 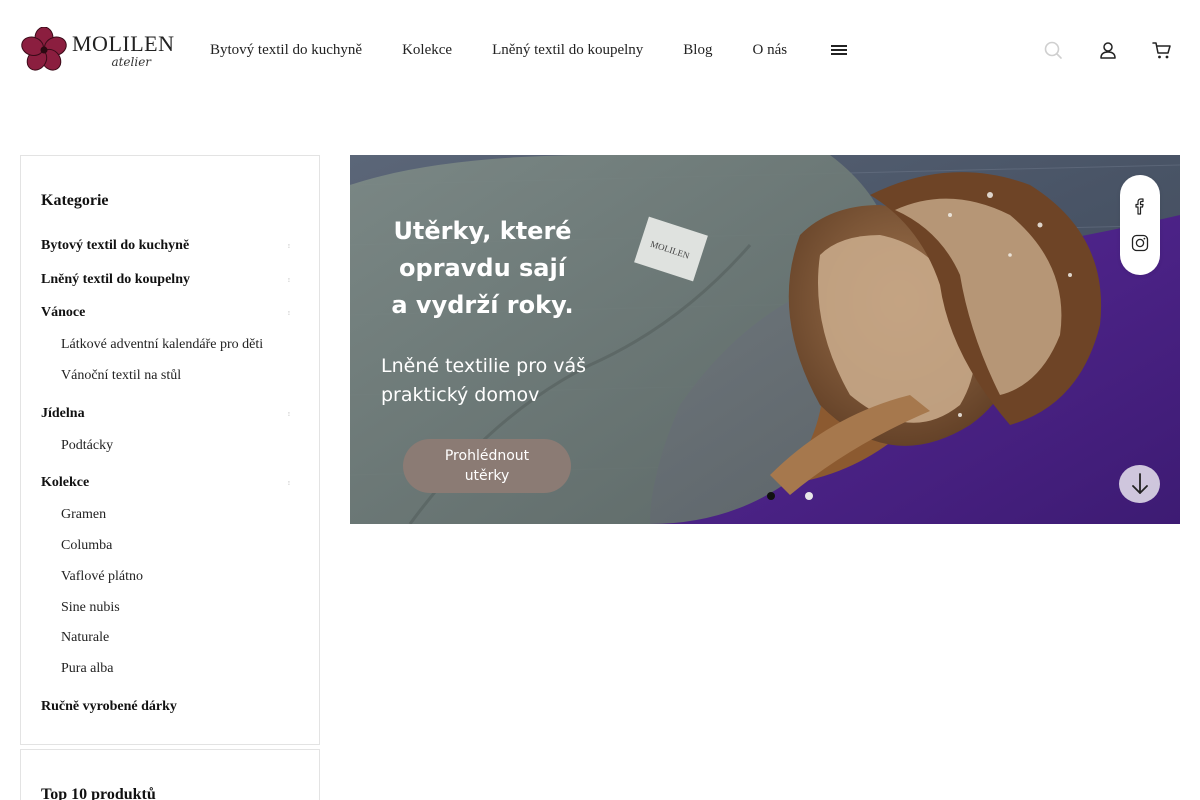 I want to click on category-dining: Jídelna, so click(x=63, y=414).